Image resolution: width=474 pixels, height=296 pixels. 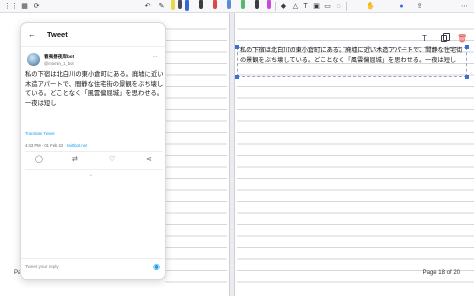 What do you see at coordinates (93, 268) in the screenshot?
I see `reply-bar` at bounding box center [93, 268].